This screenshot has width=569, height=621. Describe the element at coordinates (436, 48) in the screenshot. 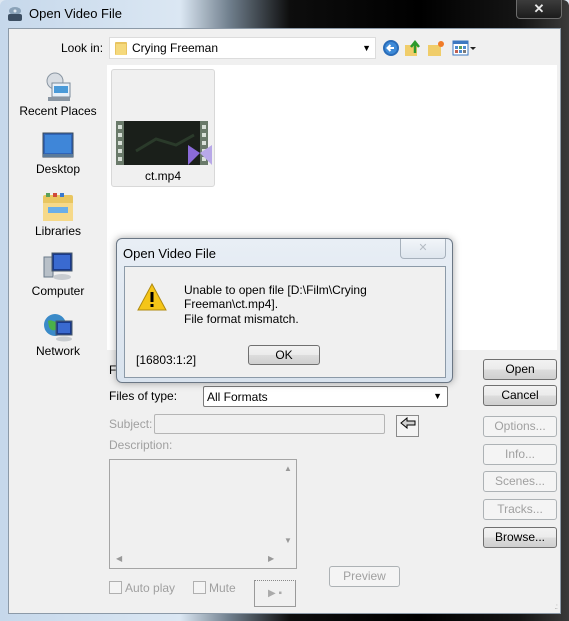

I see `new-folder-icon` at that location.